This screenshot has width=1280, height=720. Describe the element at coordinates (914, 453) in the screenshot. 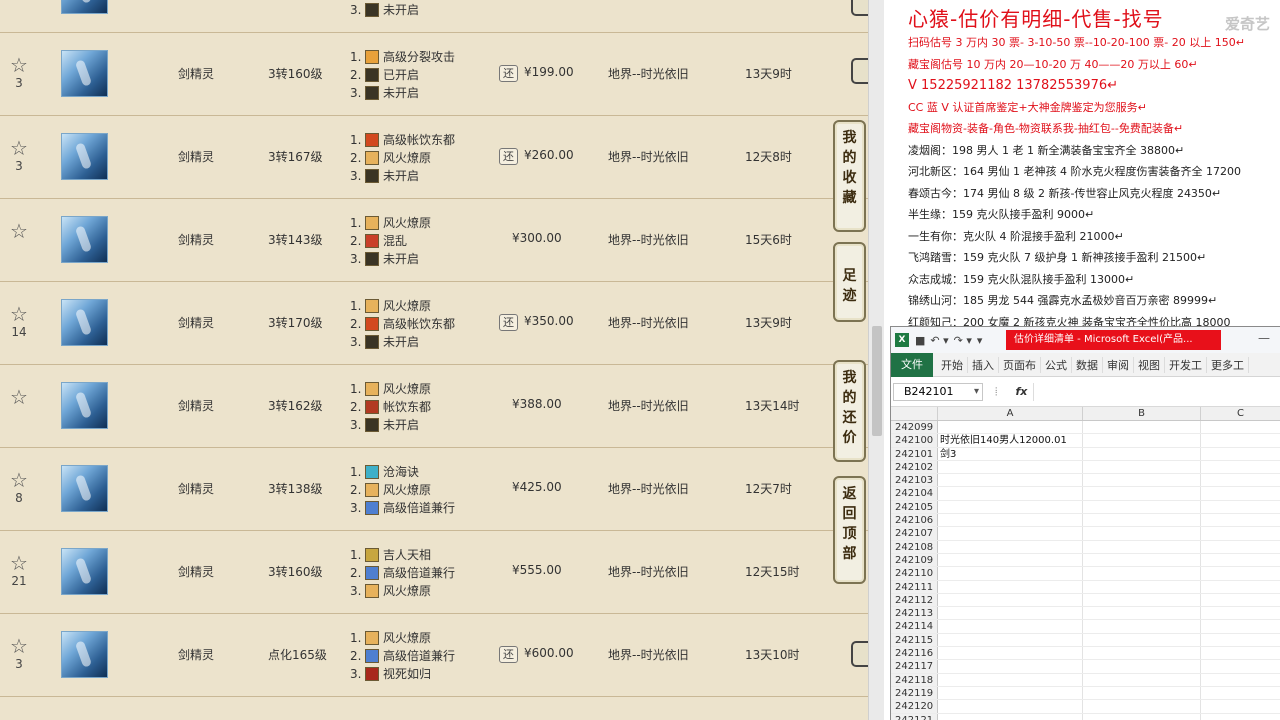

I see `row-header: 242101` at that location.